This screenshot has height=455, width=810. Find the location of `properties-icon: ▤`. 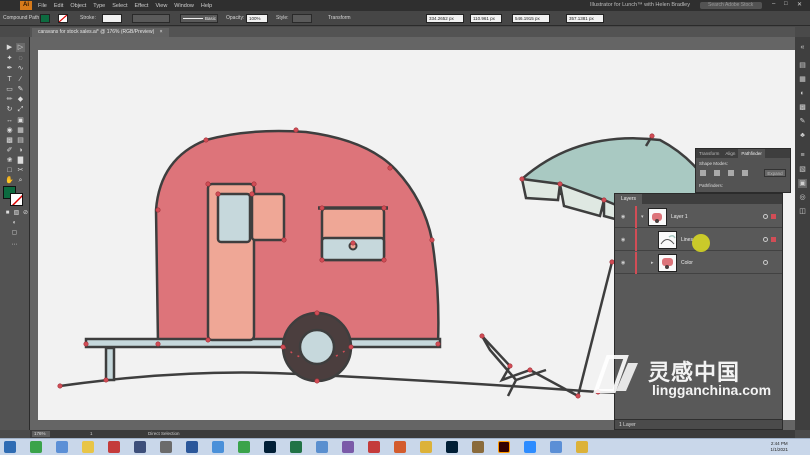

properties-icon: ▤ is located at coordinates (802, 65).